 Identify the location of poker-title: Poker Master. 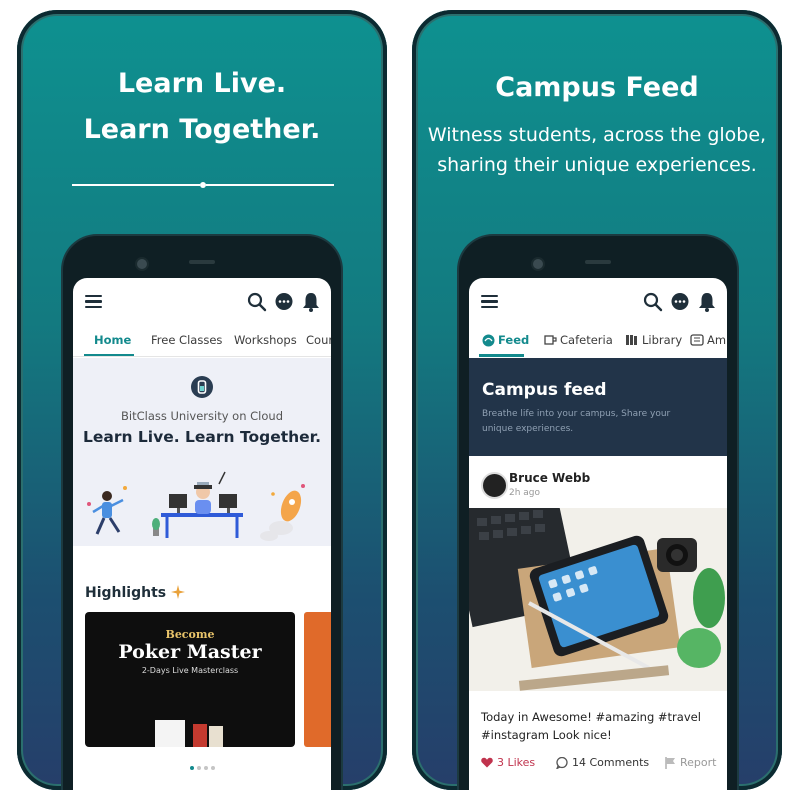
(190, 652).